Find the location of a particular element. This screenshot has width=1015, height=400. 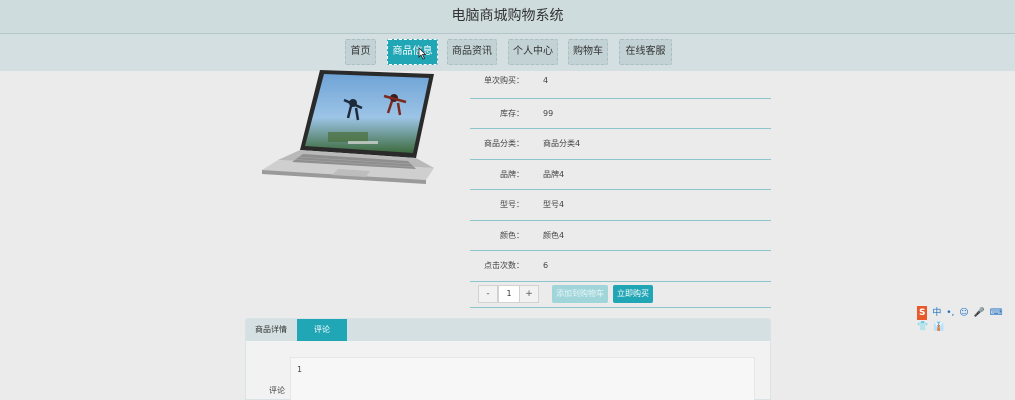

detail-value: 99 is located at coordinates (548, 113).